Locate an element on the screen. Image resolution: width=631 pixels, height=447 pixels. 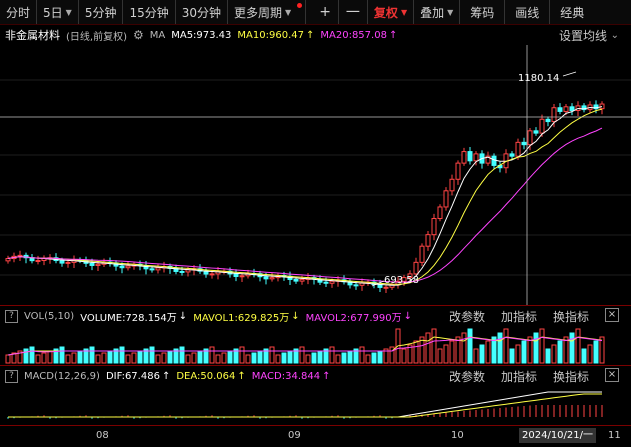
tab-intraday: 分时 is located at coordinates (19, 12).